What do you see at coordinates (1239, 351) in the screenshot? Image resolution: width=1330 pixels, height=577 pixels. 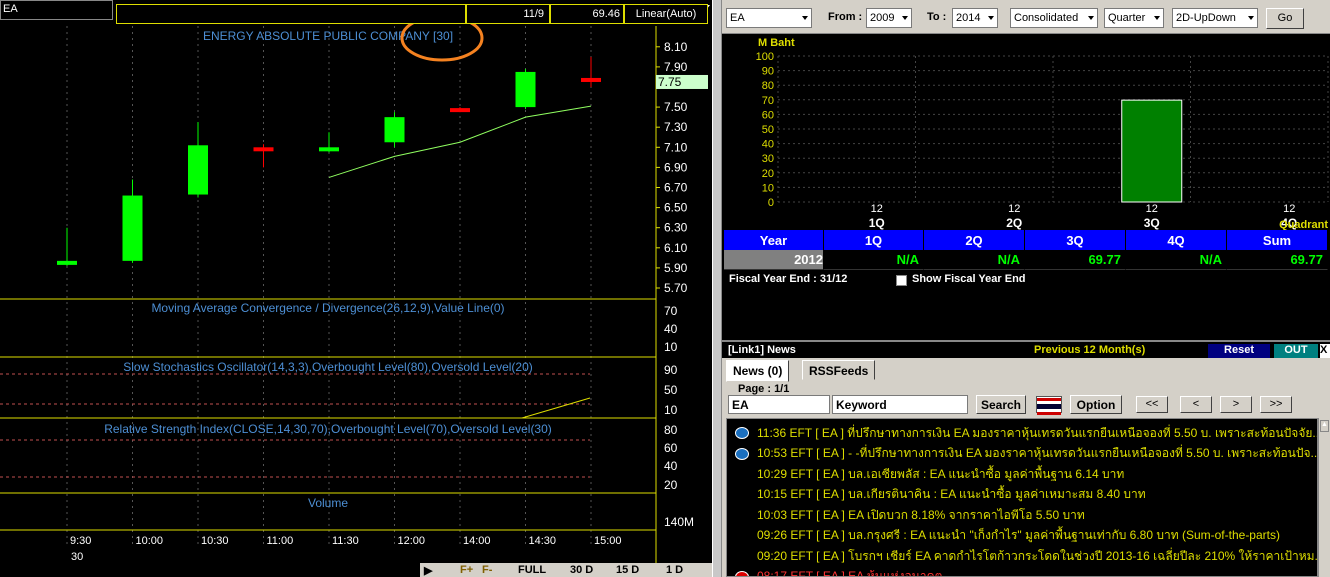 I see `reset-button: Reset` at bounding box center [1239, 351].